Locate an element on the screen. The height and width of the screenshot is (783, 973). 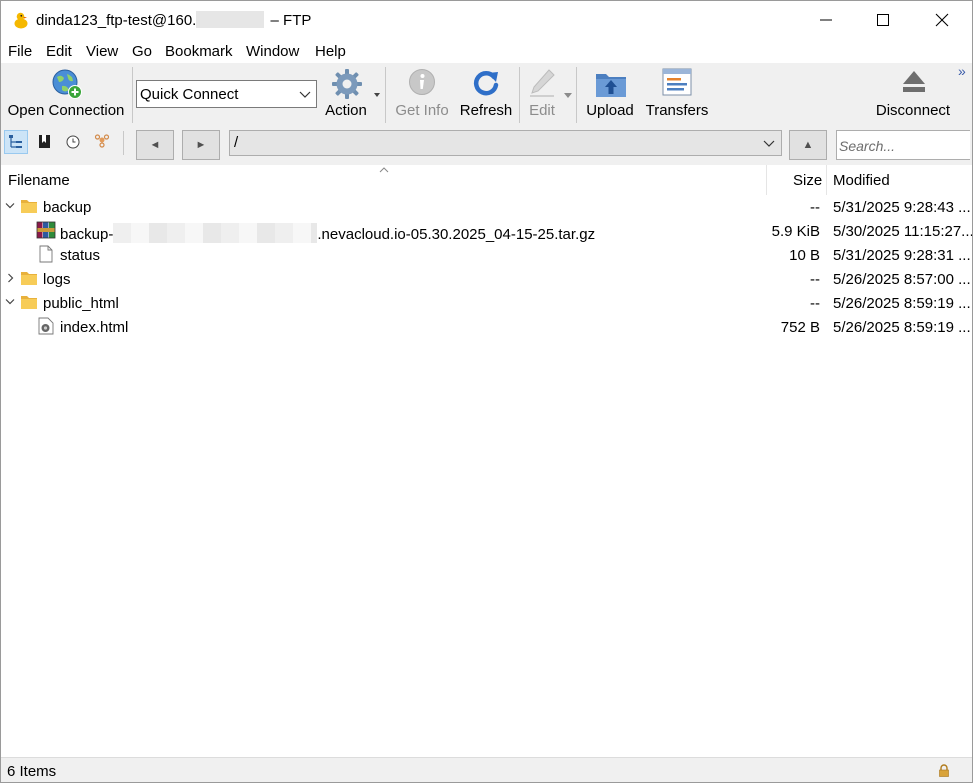
edit-button: Edit is located at coordinates (542, 94).